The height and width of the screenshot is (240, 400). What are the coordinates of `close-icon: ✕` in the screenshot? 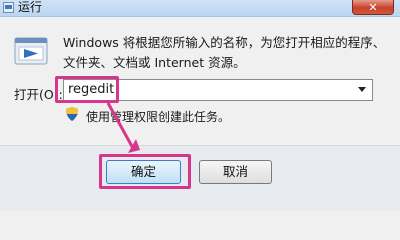 It's located at (373, 7).